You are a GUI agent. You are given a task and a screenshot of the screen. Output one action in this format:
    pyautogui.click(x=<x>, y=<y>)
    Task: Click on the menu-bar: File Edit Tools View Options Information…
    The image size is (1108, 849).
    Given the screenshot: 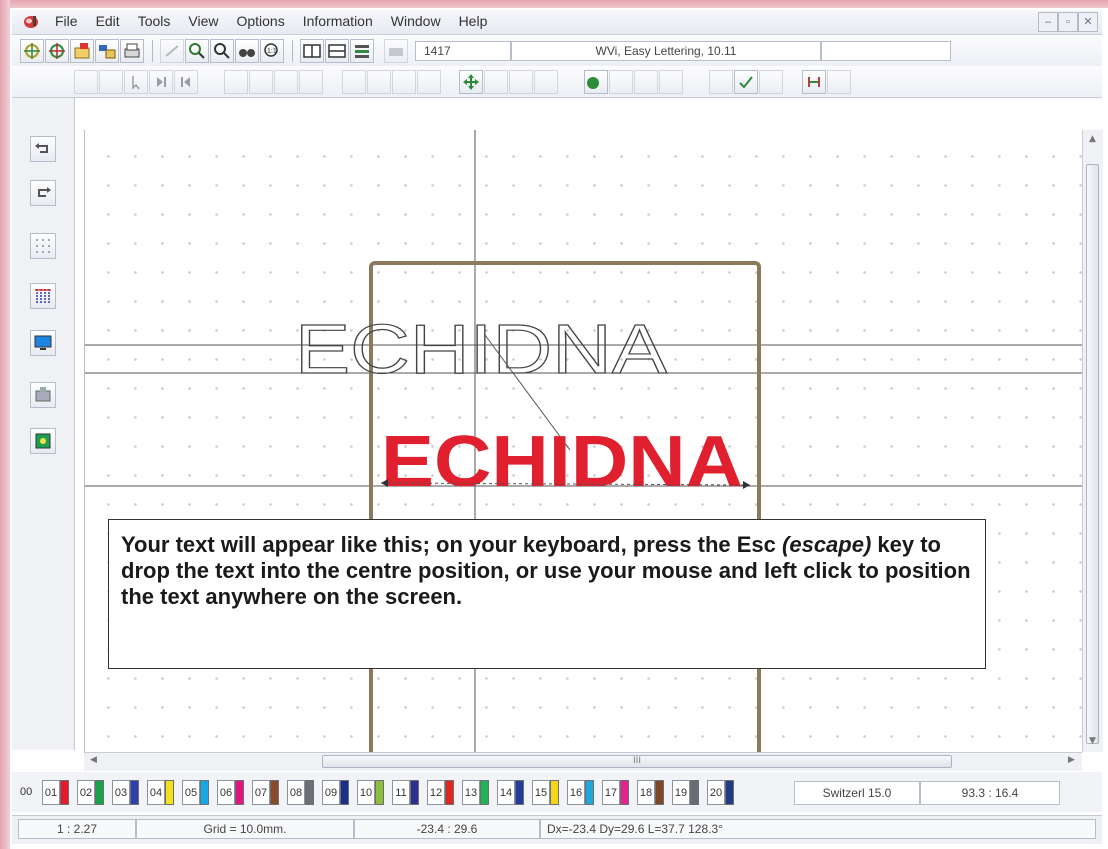 What is the action you would take?
    pyautogui.click(x=557, y=22)
    